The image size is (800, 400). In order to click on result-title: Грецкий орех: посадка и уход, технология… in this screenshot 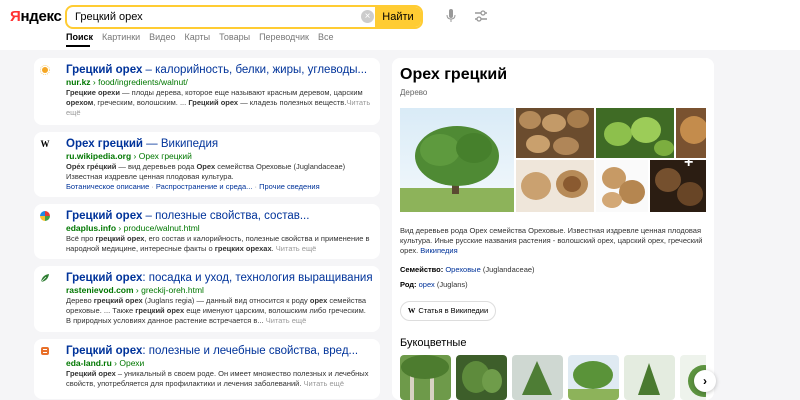, I will do `click(219, 278)`.